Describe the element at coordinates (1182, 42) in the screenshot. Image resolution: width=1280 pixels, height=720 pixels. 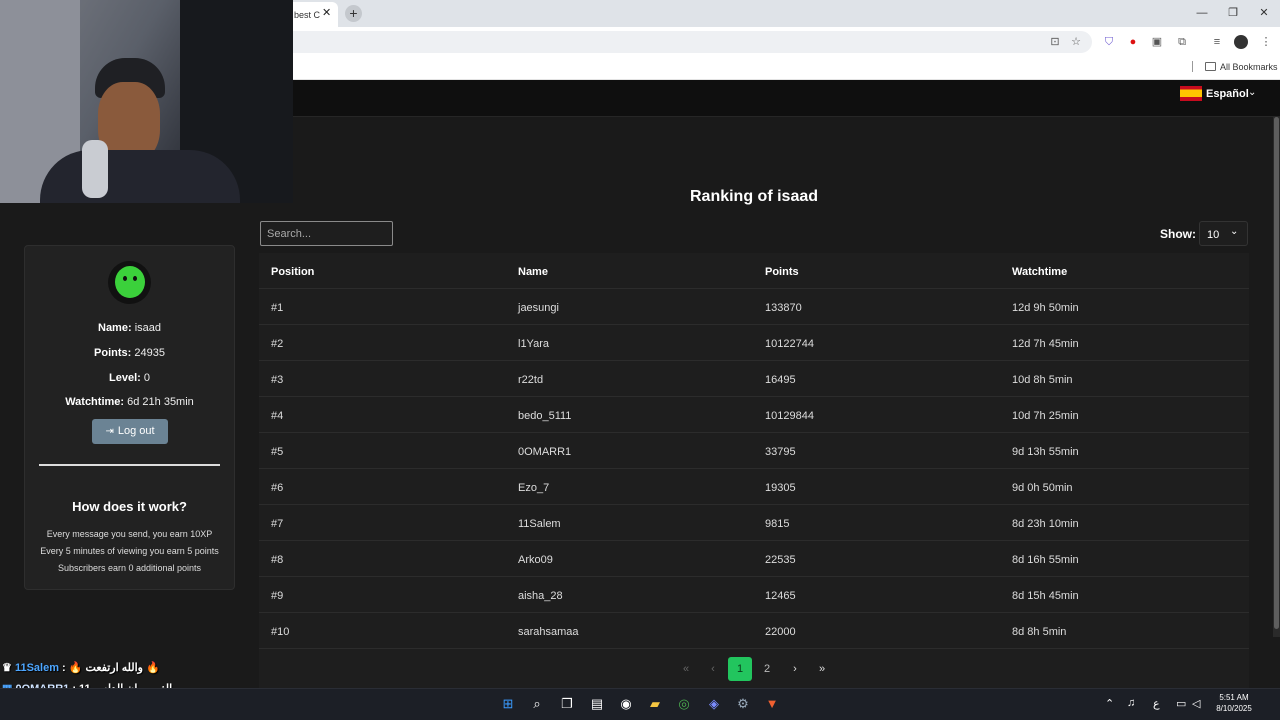
I see `extensions-puzzle-icon: ⧉` at that location.